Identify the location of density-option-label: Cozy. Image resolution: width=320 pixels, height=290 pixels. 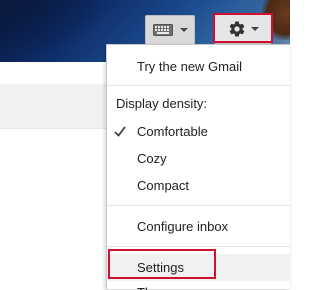
(152, 158).